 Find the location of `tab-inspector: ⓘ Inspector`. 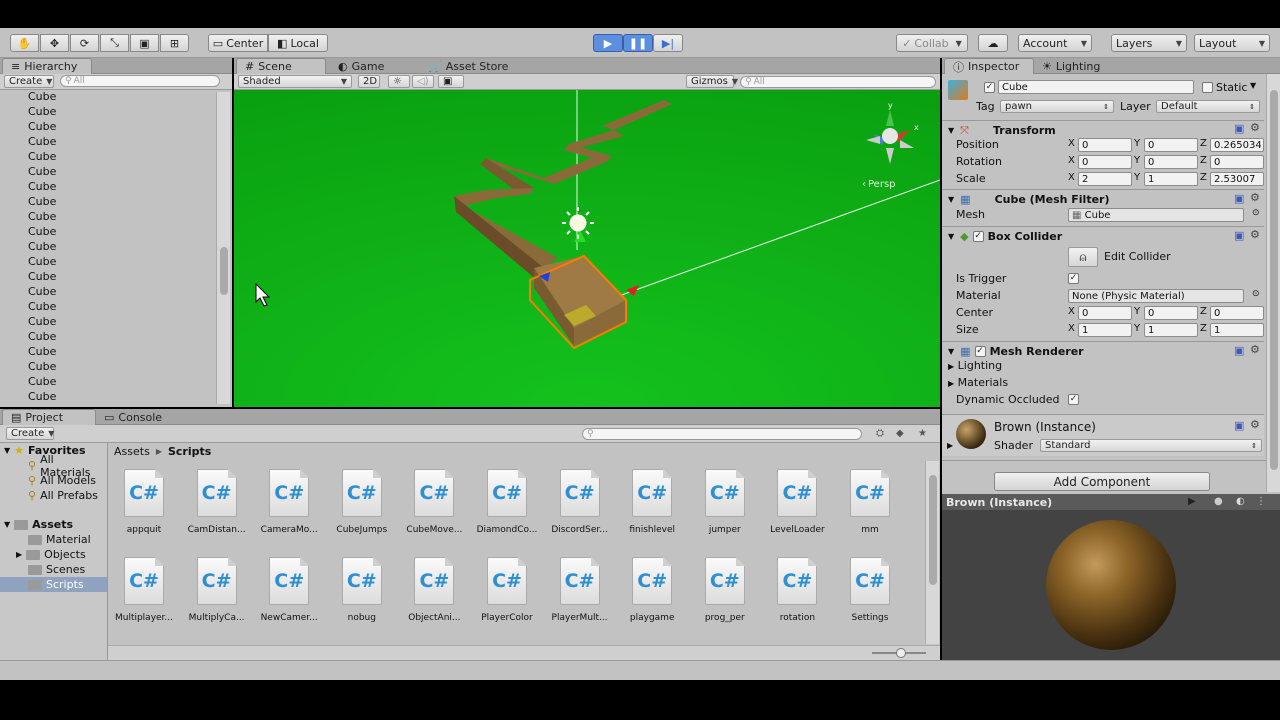

tab-inspector: ⓘ Inspector is located at coordinates (989, 66).